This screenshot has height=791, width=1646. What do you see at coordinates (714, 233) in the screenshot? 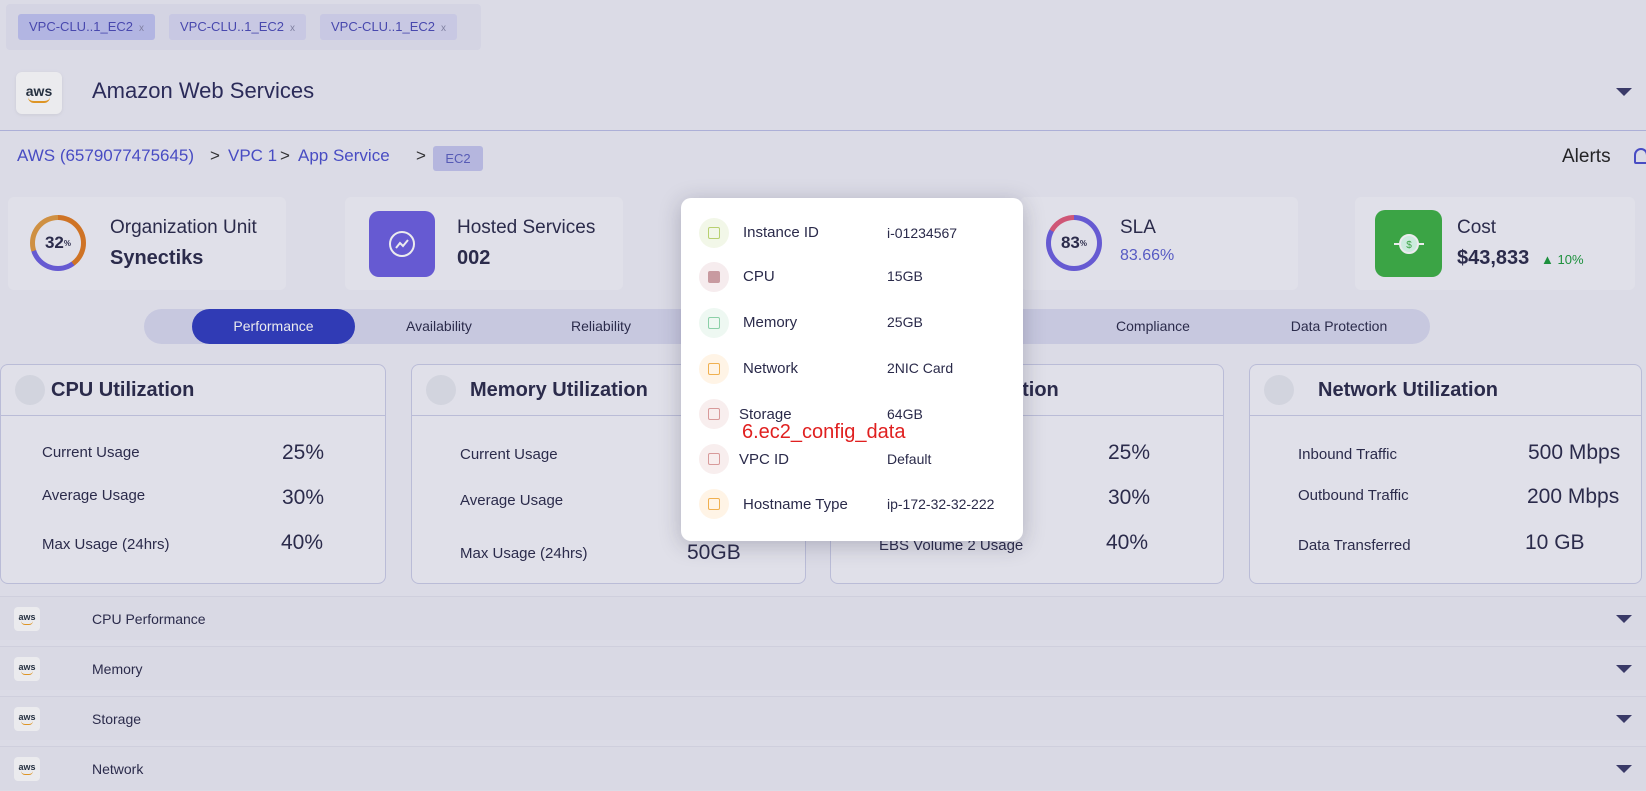
I see `chip-icon` at bounding box center [714, 233].